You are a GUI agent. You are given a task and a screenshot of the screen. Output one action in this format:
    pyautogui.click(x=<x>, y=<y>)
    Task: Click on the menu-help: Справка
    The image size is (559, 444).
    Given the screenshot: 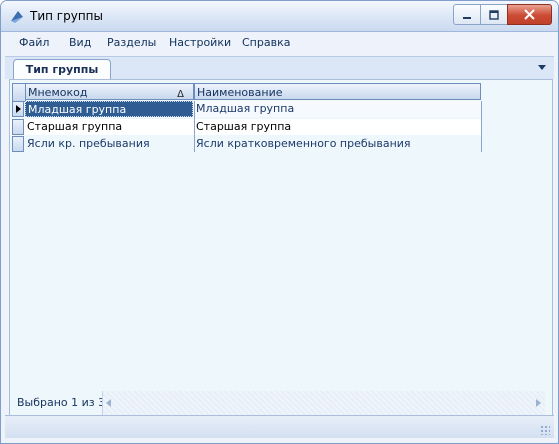 What is the action you would take?
    pyautogui.click(x=266, y=42)
    